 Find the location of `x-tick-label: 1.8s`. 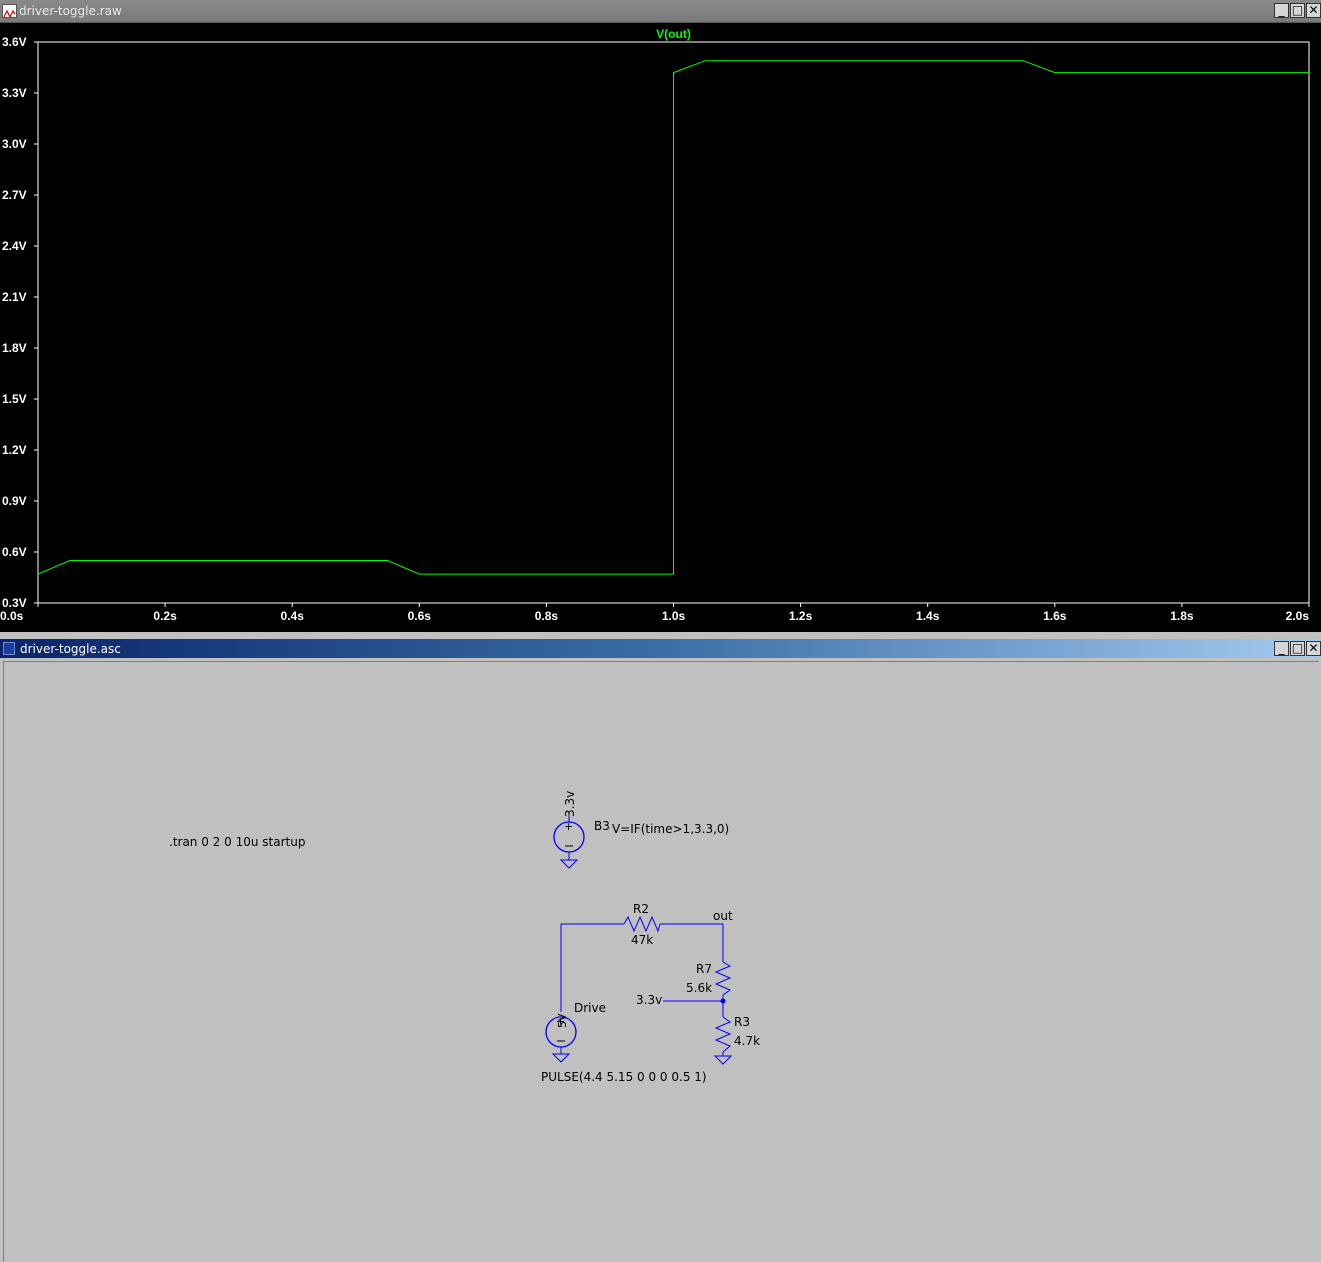

x-tick-label: 1.8s is located at coordinates (1182, 616).